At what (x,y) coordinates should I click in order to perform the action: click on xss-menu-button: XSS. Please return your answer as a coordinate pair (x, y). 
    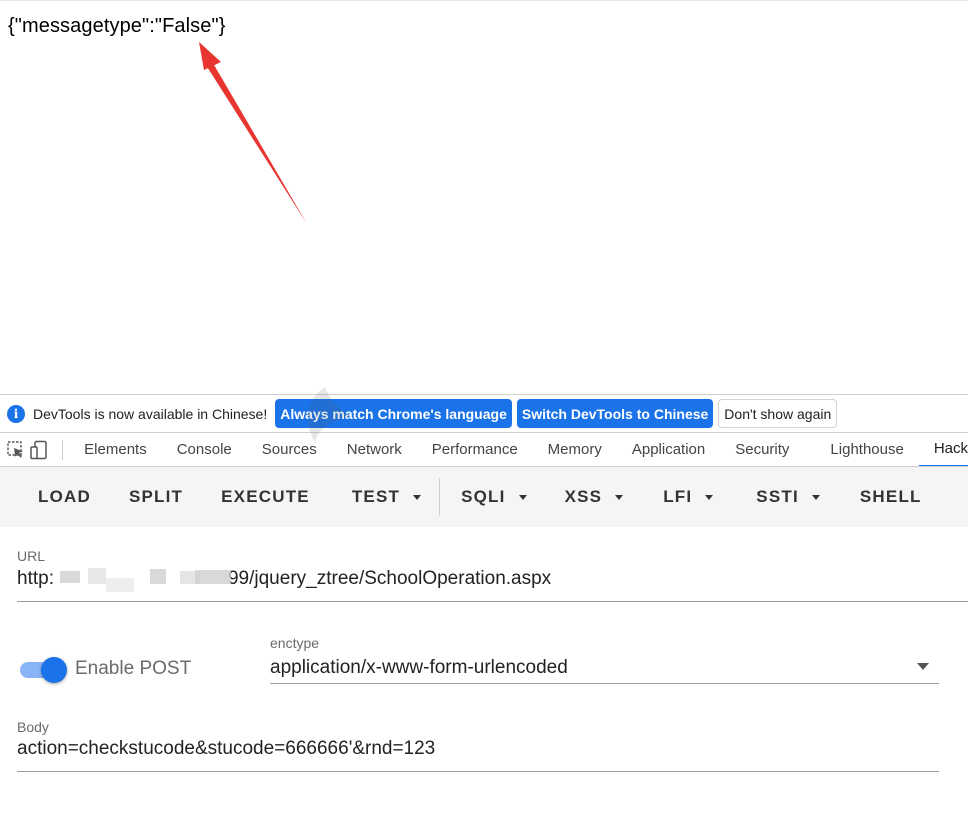
    Looking at the image, I should click on (594, 497).